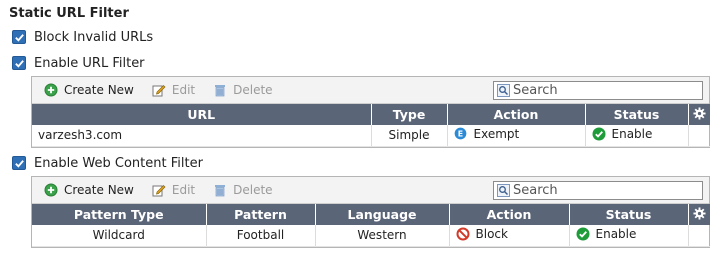  I want to click on pattern-type-cell: Wildcard, so click(119, 236).